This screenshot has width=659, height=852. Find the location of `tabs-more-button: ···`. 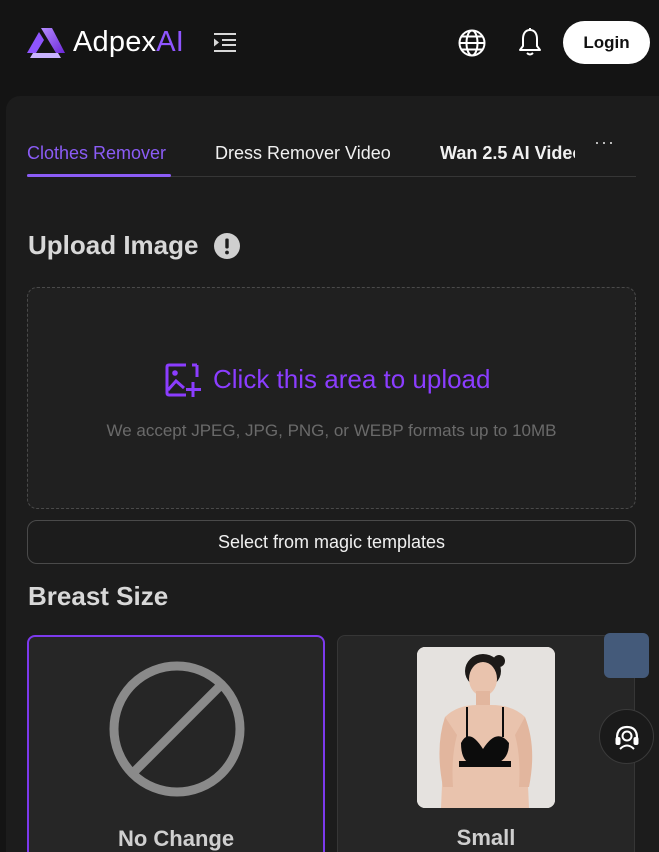

tabs-more-button: ··· is located at coordinates (604, 142).